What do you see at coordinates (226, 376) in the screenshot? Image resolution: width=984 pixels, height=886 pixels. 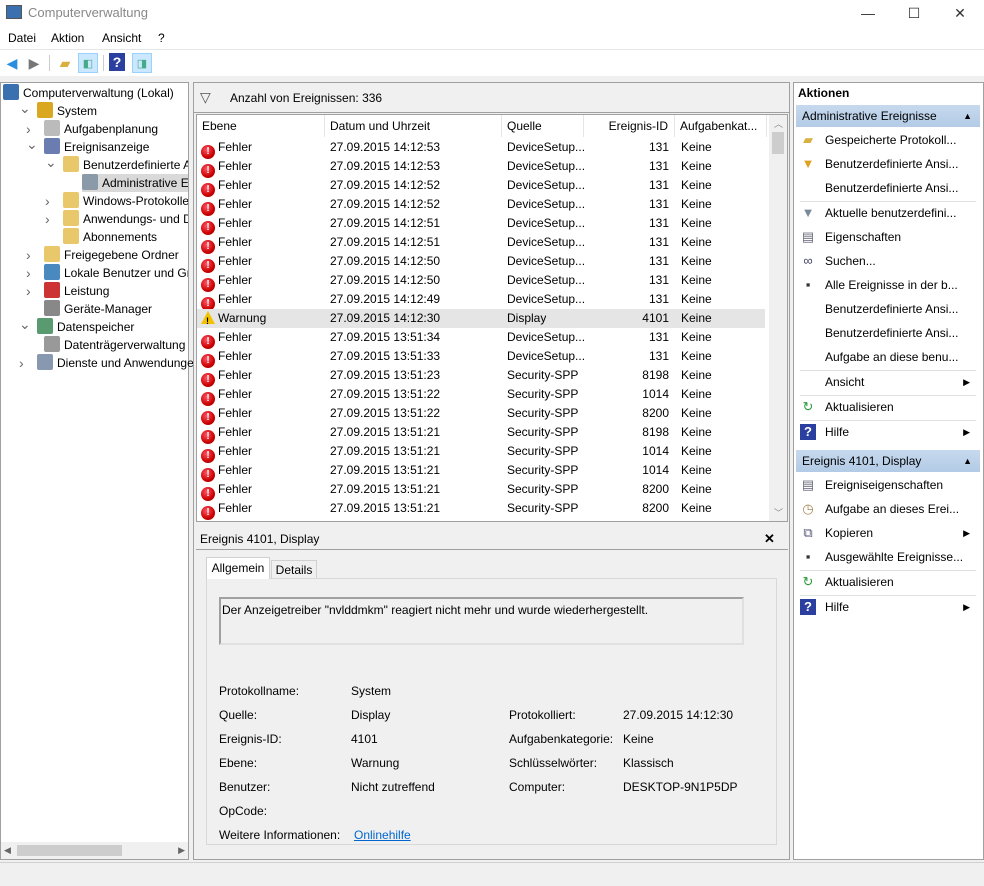 I see `cell-ebene: ! Fehler` at bounding box center [226, 376].